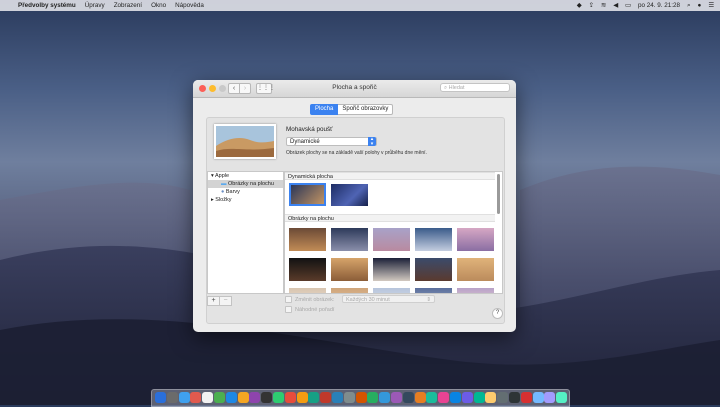 This screenshot has height=407, width=720. I want to click on thumb-mojave-dynamic, so click(307, 194).